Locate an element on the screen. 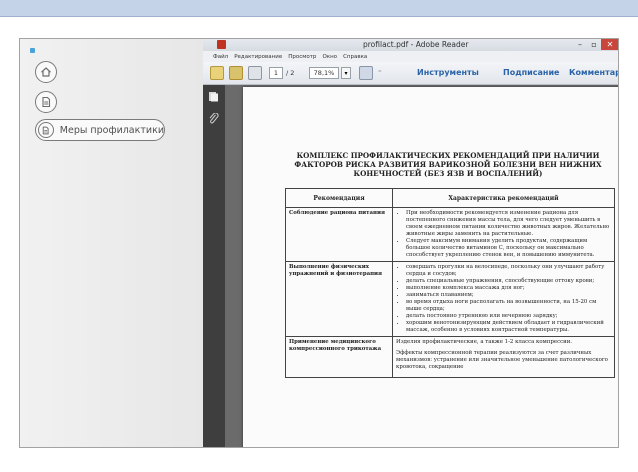 The width and height of the screenshot is (638, 472). fit-page-icon is located at coordinates (366, 73).